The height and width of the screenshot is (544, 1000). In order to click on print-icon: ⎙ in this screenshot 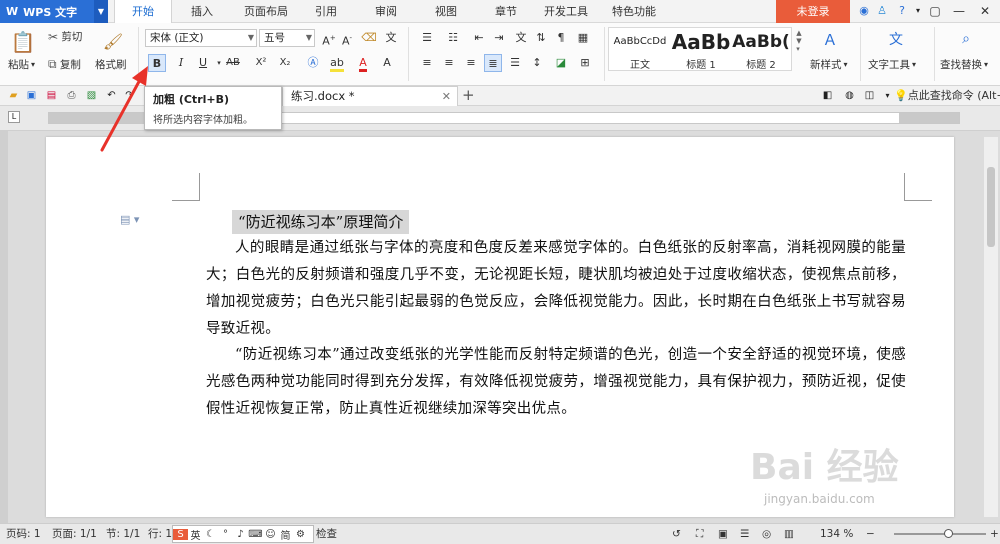, I will do `click(71, 95)`.